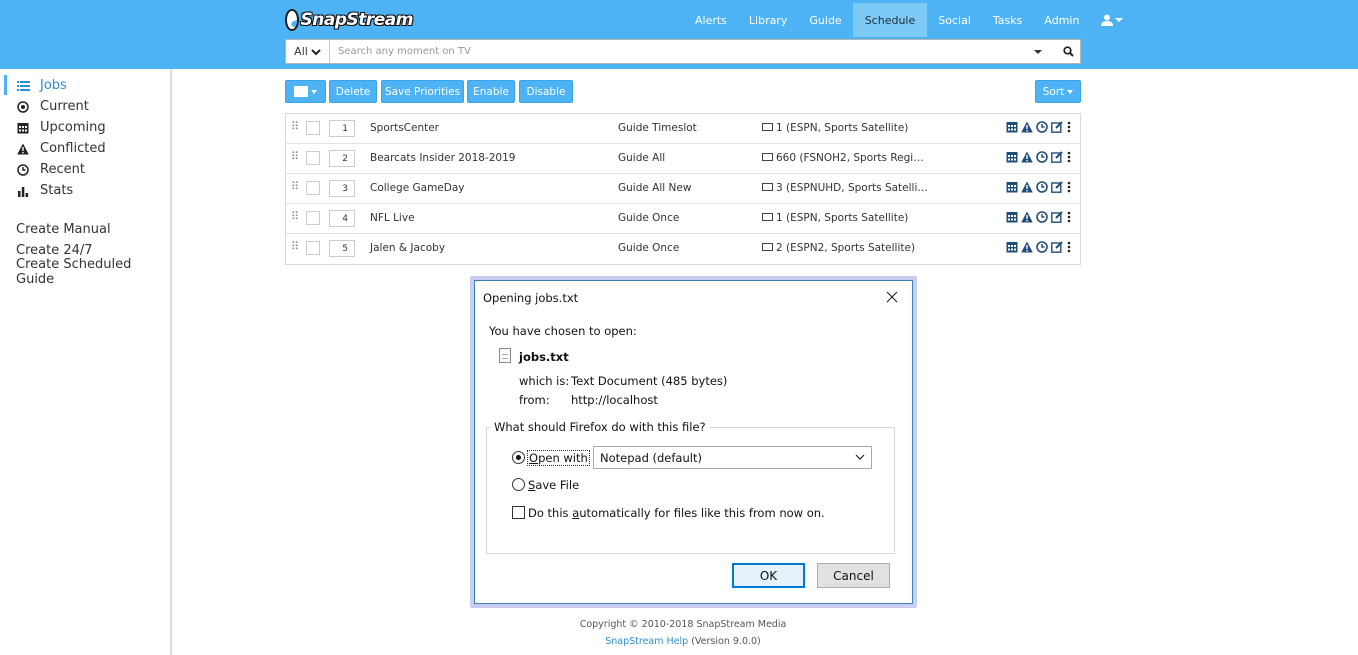  Describe the element at coordinates (404, 128) in the screenshot. I see `job-name: SportsCenter` at that location.